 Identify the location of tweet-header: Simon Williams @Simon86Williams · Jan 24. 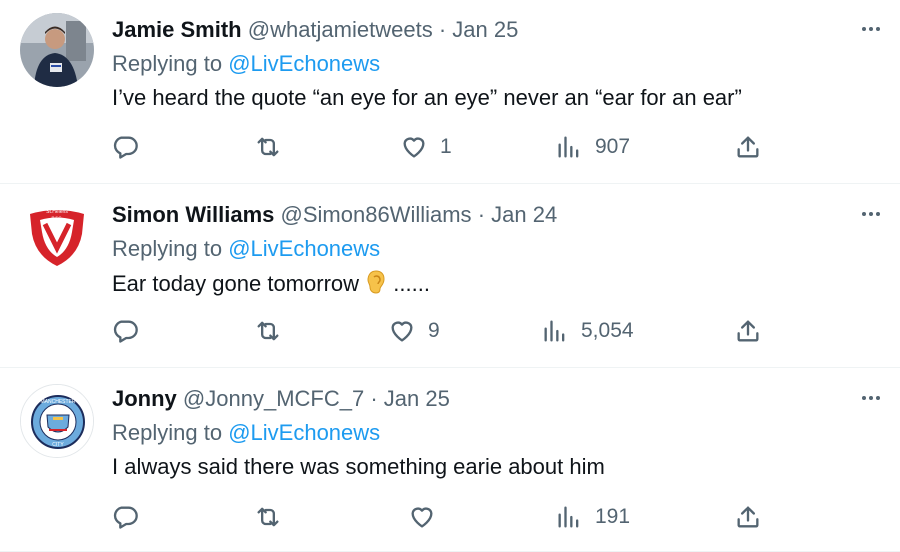
(334, 215).